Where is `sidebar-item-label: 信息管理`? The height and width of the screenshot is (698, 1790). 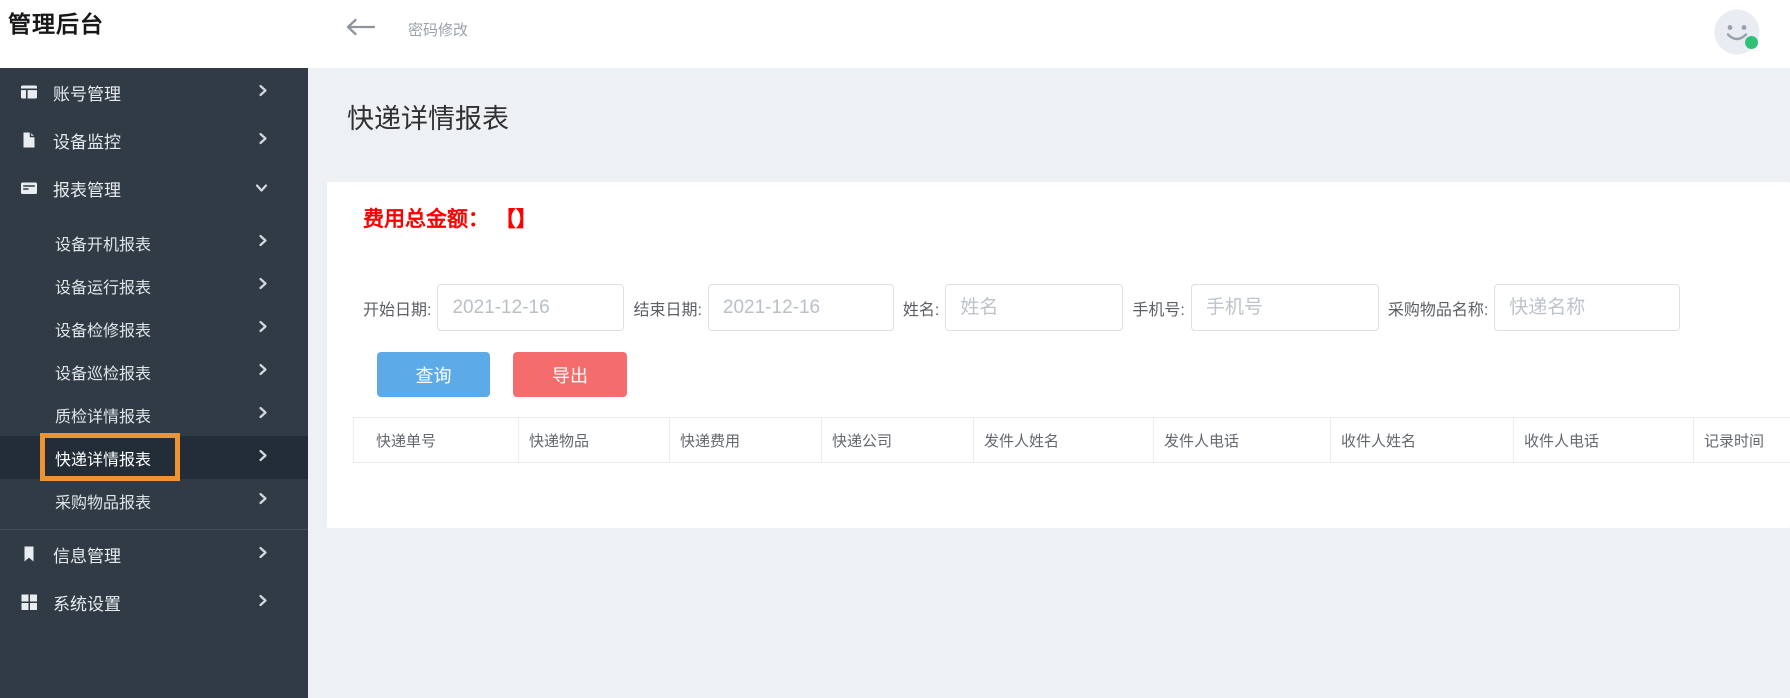 sidebar-item-label: 信息管理 is located at coordinates (87, 556).